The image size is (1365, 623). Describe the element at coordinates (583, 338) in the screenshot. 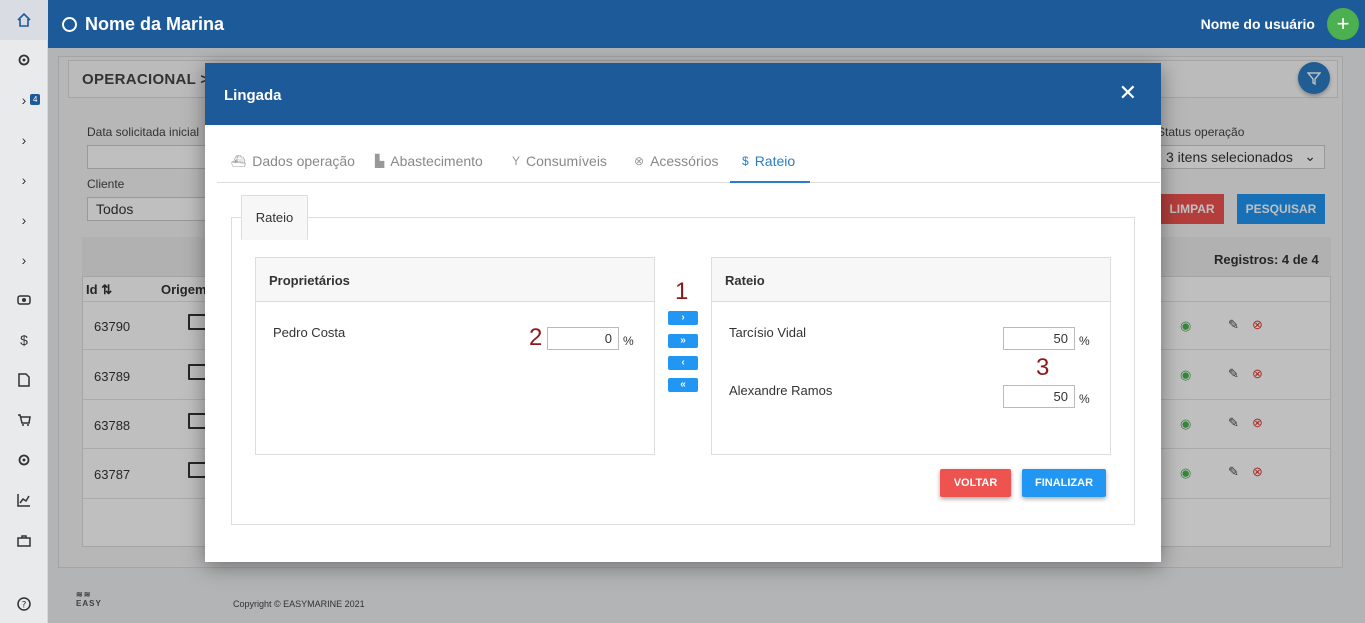

I see `owner-percent-input` at that location.